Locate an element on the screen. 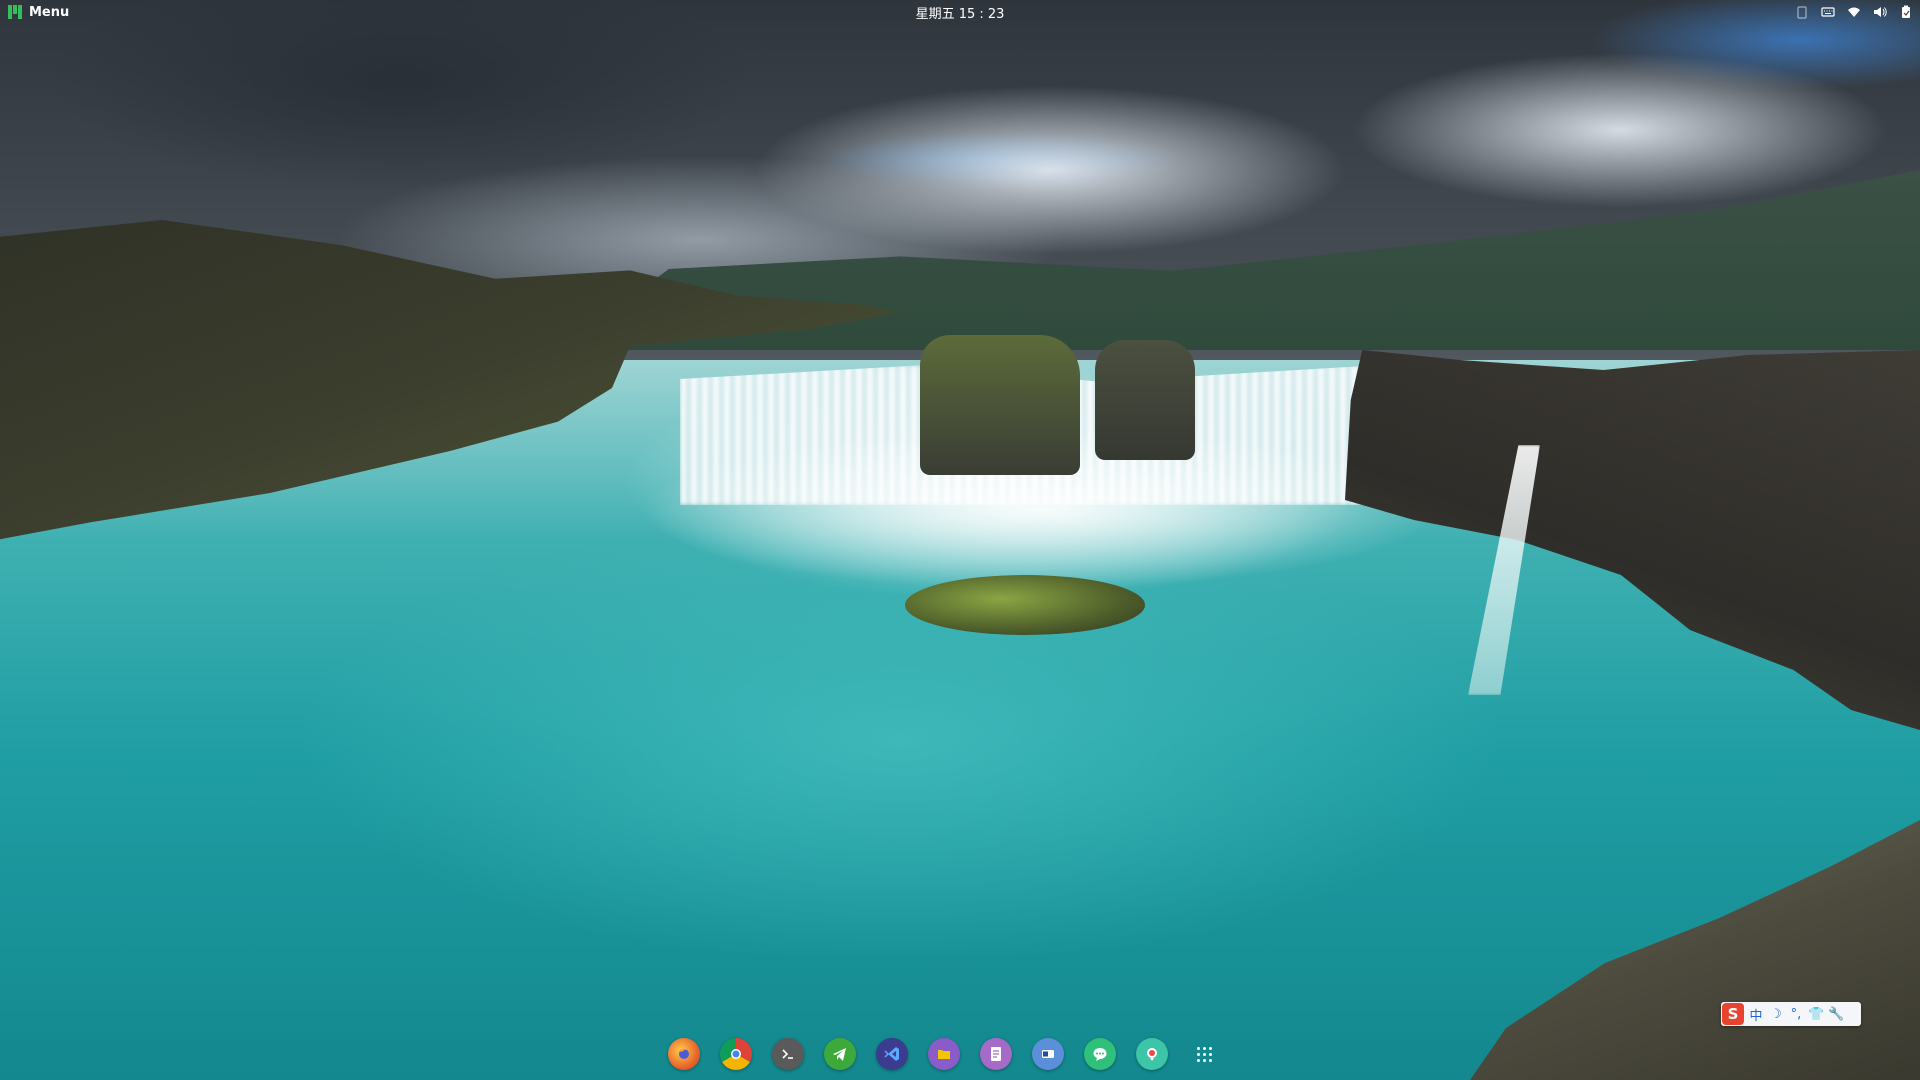 This screenshot has width=1920, height=1080. input-method-toolbar: S 中 ☽ °, 👕 🔧 is located at coordinates (1791, 1014).